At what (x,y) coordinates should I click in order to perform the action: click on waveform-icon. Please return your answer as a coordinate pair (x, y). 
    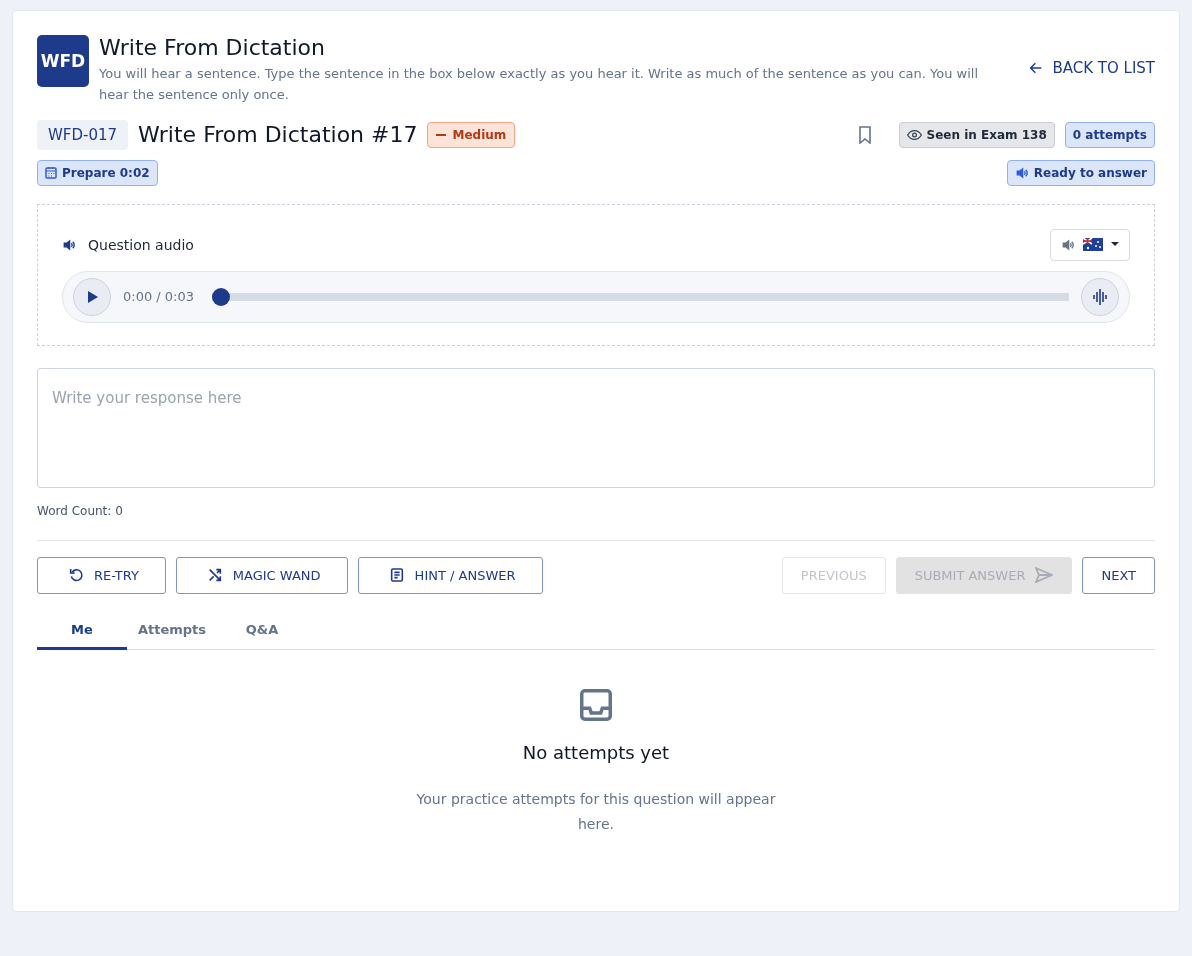
    Looking at the image, I should click on (1100, 296).